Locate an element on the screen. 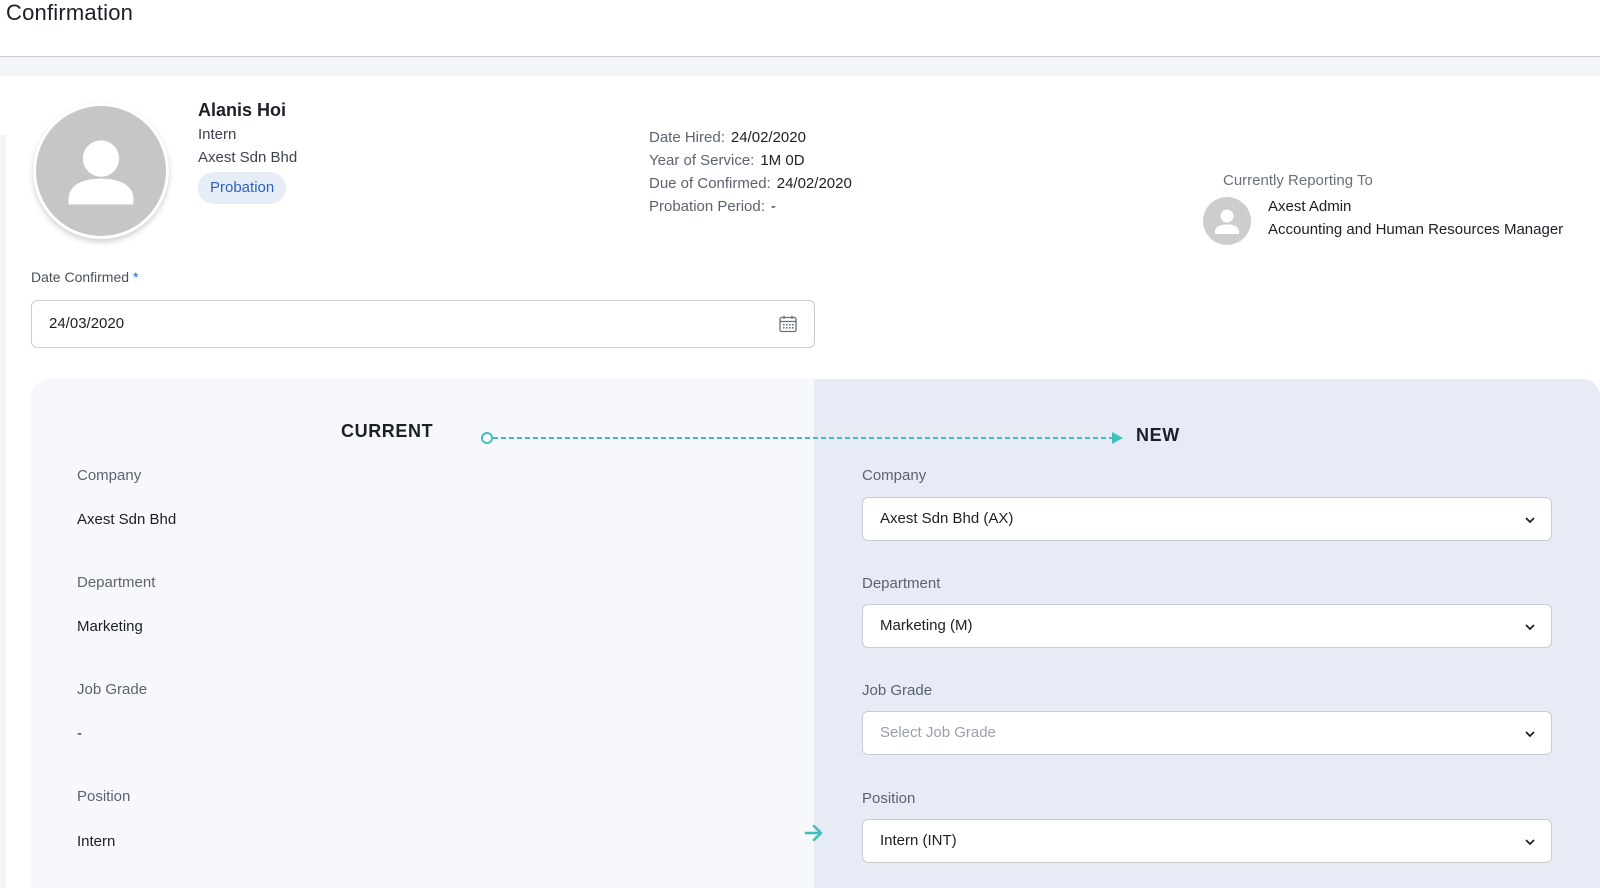 The height and width of the screenshot is (888, 1600). reporting-to-label: Currently Reporting To is located at coordinates (1298, 180).